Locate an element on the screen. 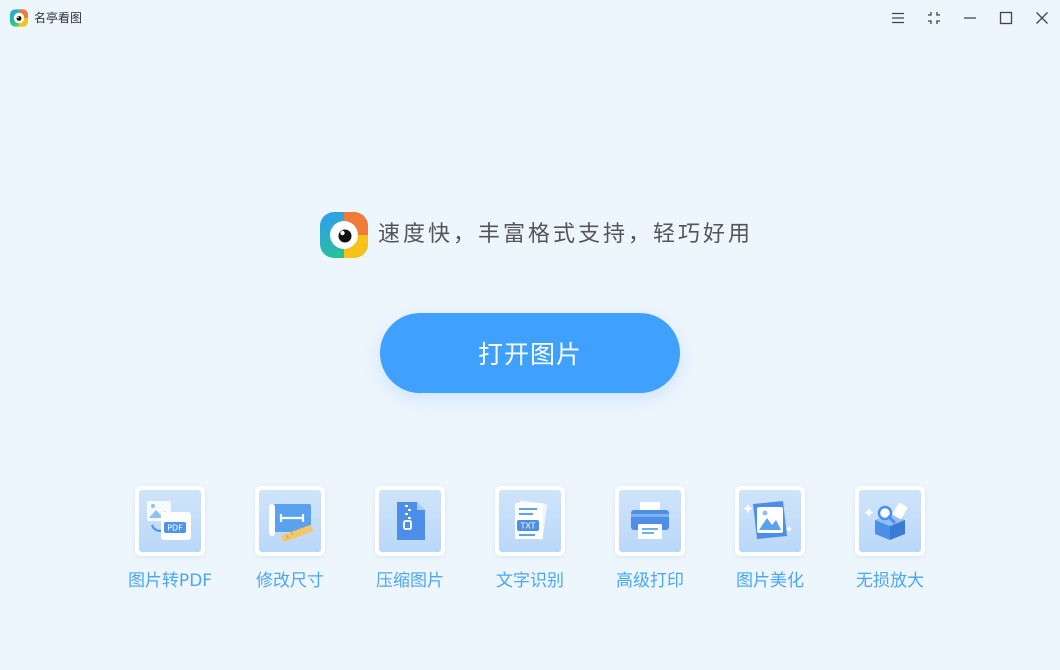 This screenshot has width=1060, height=670. maximize-button is located at coordinates (1006, 18).